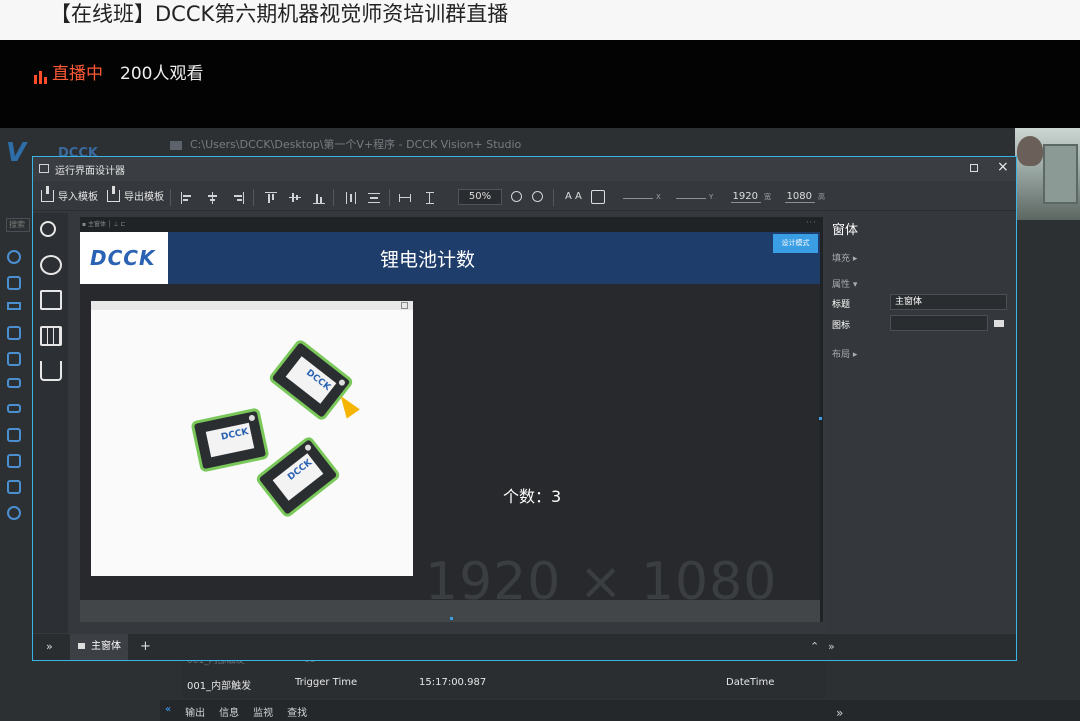 This screenshot has width=1080, height=721. What do you see at coordinates (480, 197) in the screenshot?
I see `zoom-level: 50%` at bounding box center [480, 197].